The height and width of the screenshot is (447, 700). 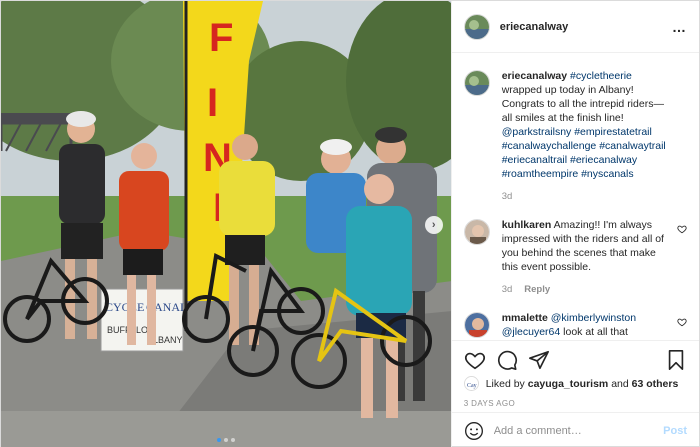 What do you see at coordinates (507, 289) in the screenshot?
I see `comment-age: 3d` at bounding box center [507, 289].